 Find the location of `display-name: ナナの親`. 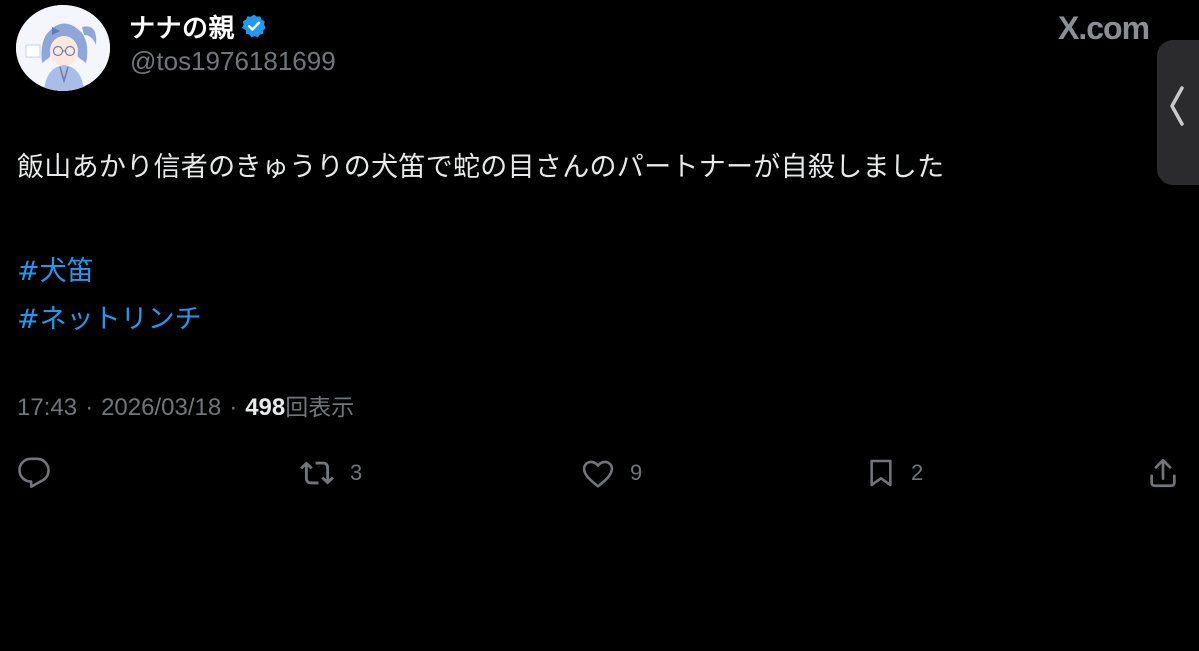

display-name: ナナの親 is located at coordinates (182, 26).